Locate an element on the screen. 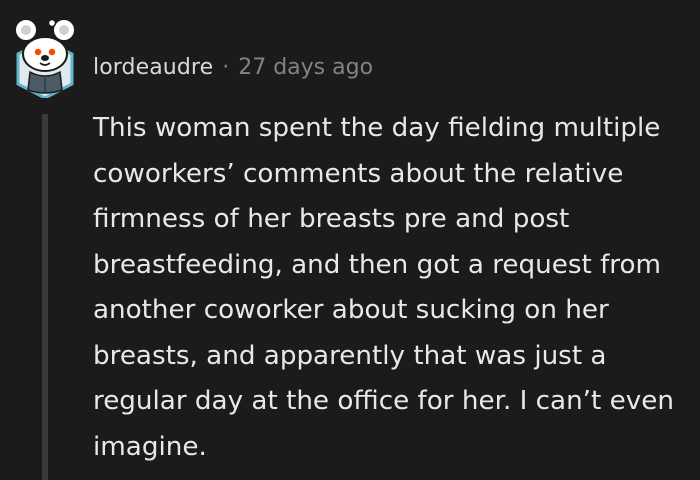 The width and height of the screenshot is (700, 480). reddit-snoo-koala-avatar-icon is located at coordinates (45, 58).